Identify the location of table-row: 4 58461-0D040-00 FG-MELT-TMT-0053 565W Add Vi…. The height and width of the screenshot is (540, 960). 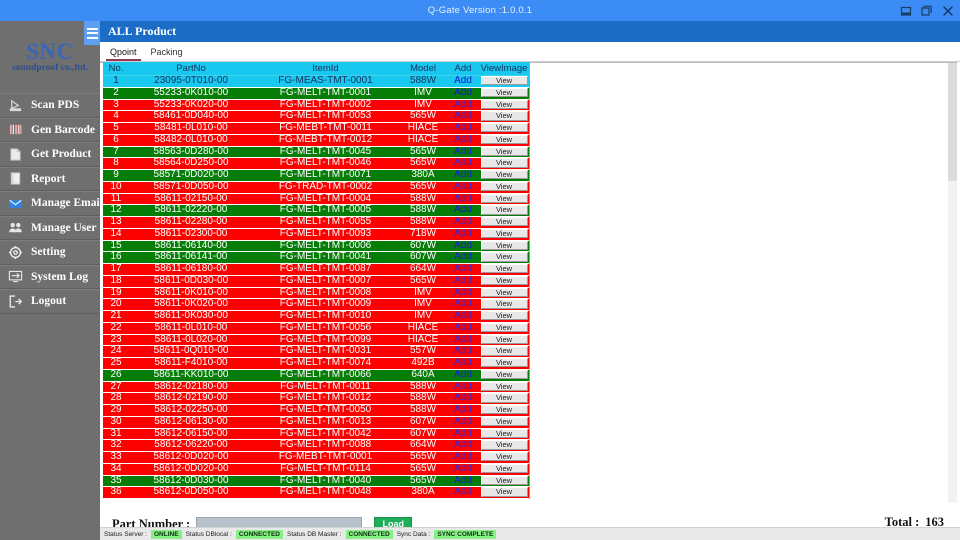
(316, 116).